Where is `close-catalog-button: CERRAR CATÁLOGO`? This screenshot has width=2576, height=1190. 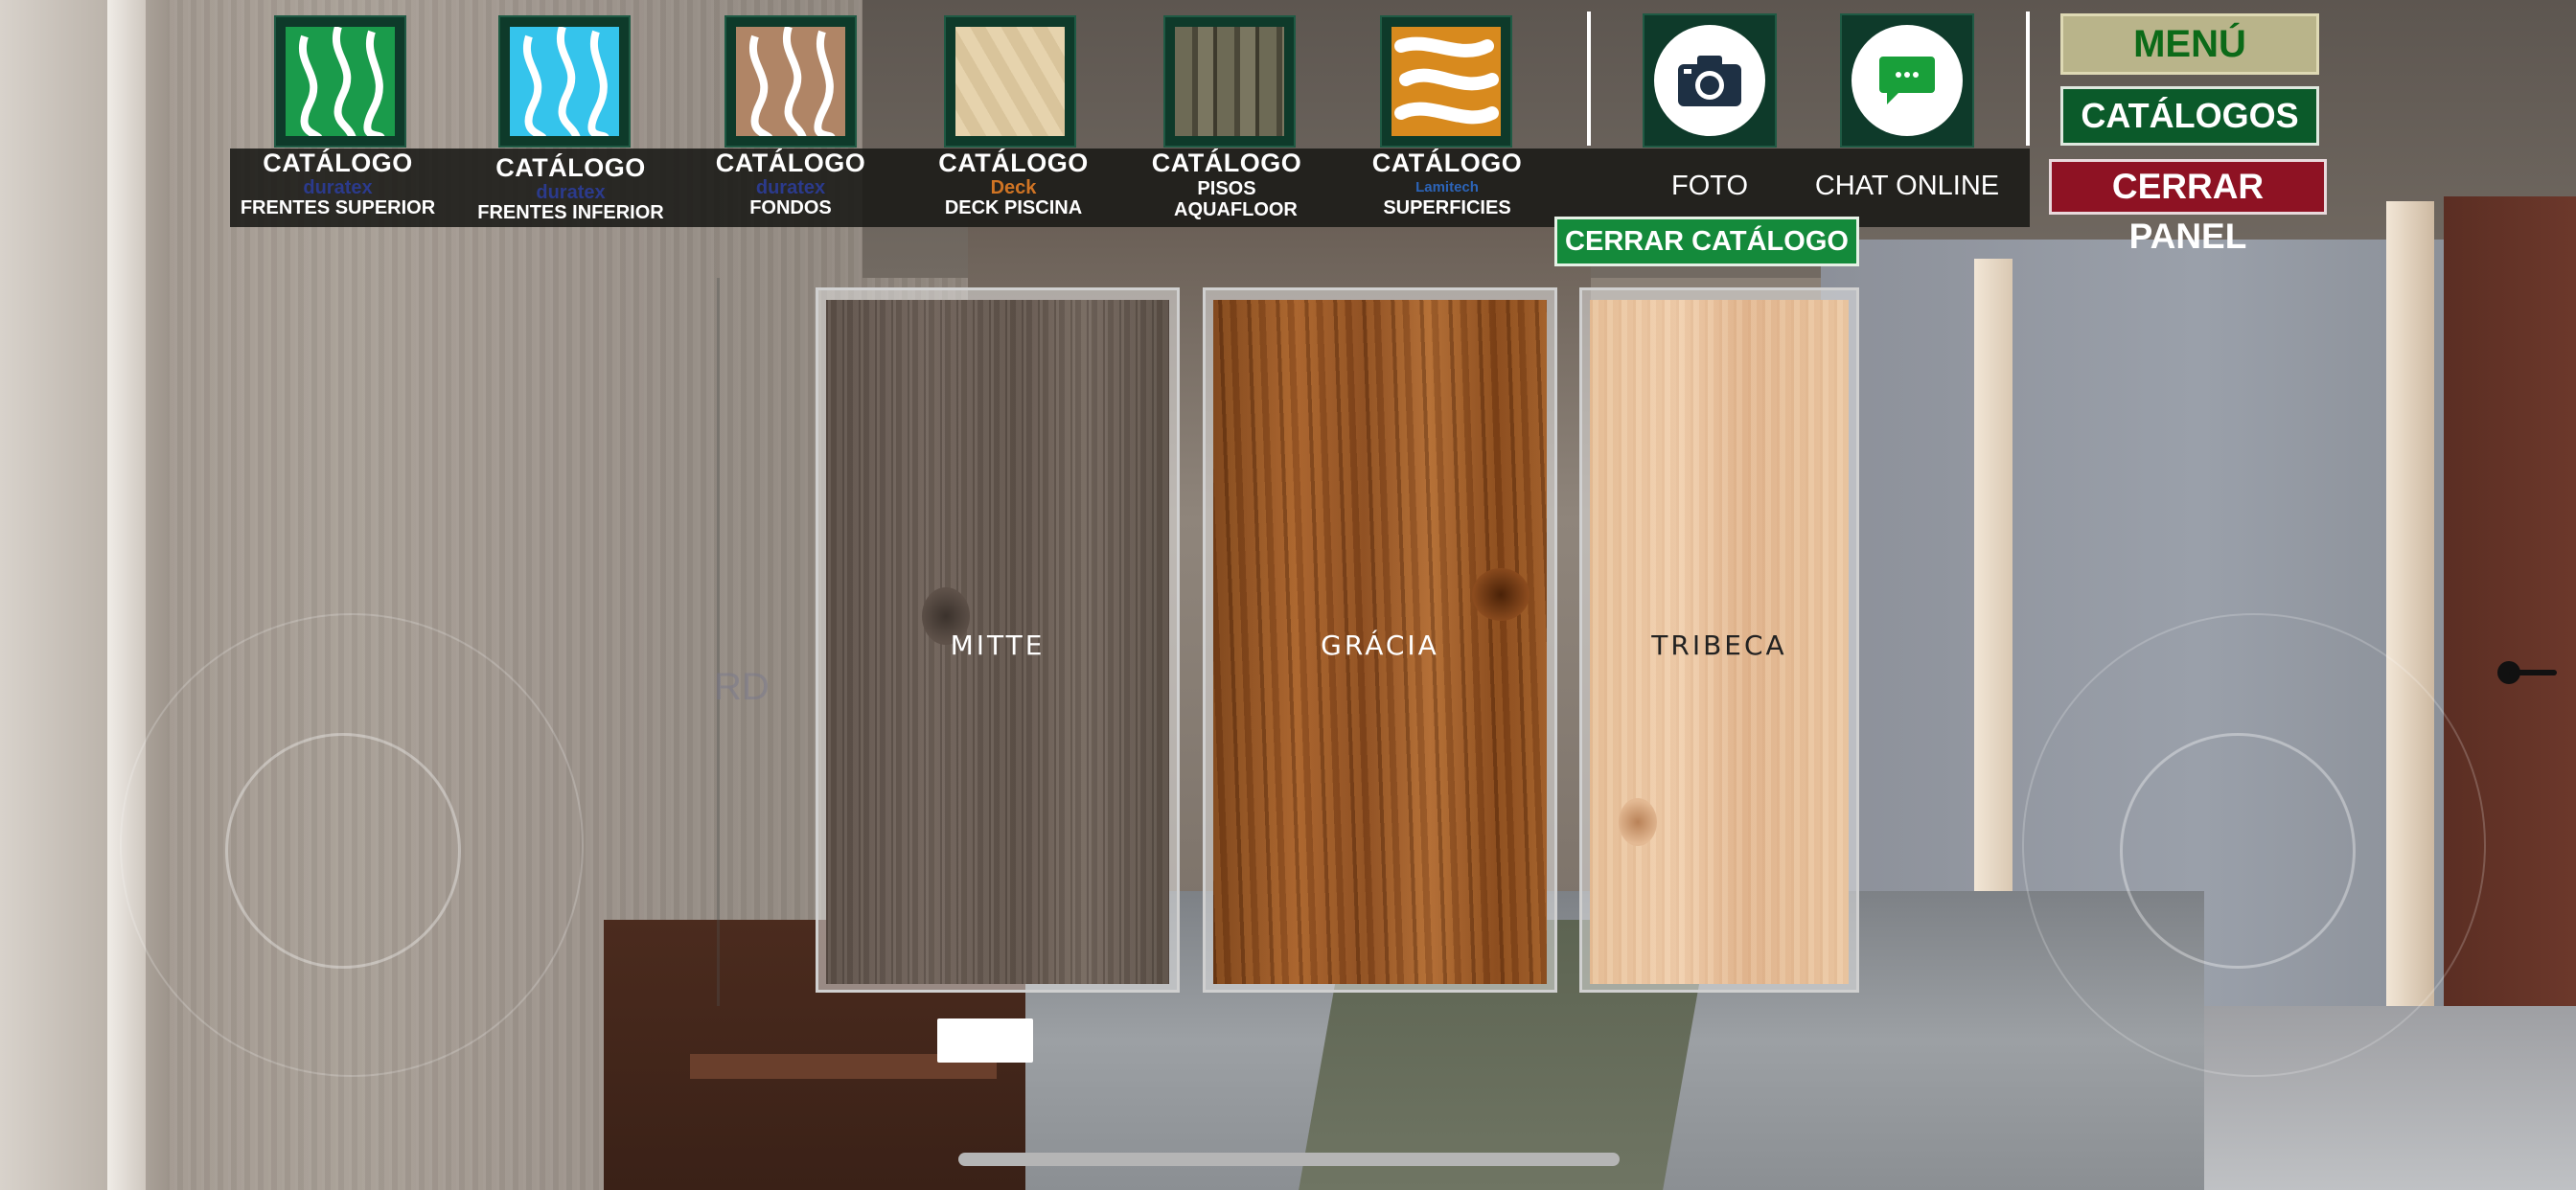 close-catalog-button: CERRAR CATÁLOGO is located at coordinates (1706, 242).